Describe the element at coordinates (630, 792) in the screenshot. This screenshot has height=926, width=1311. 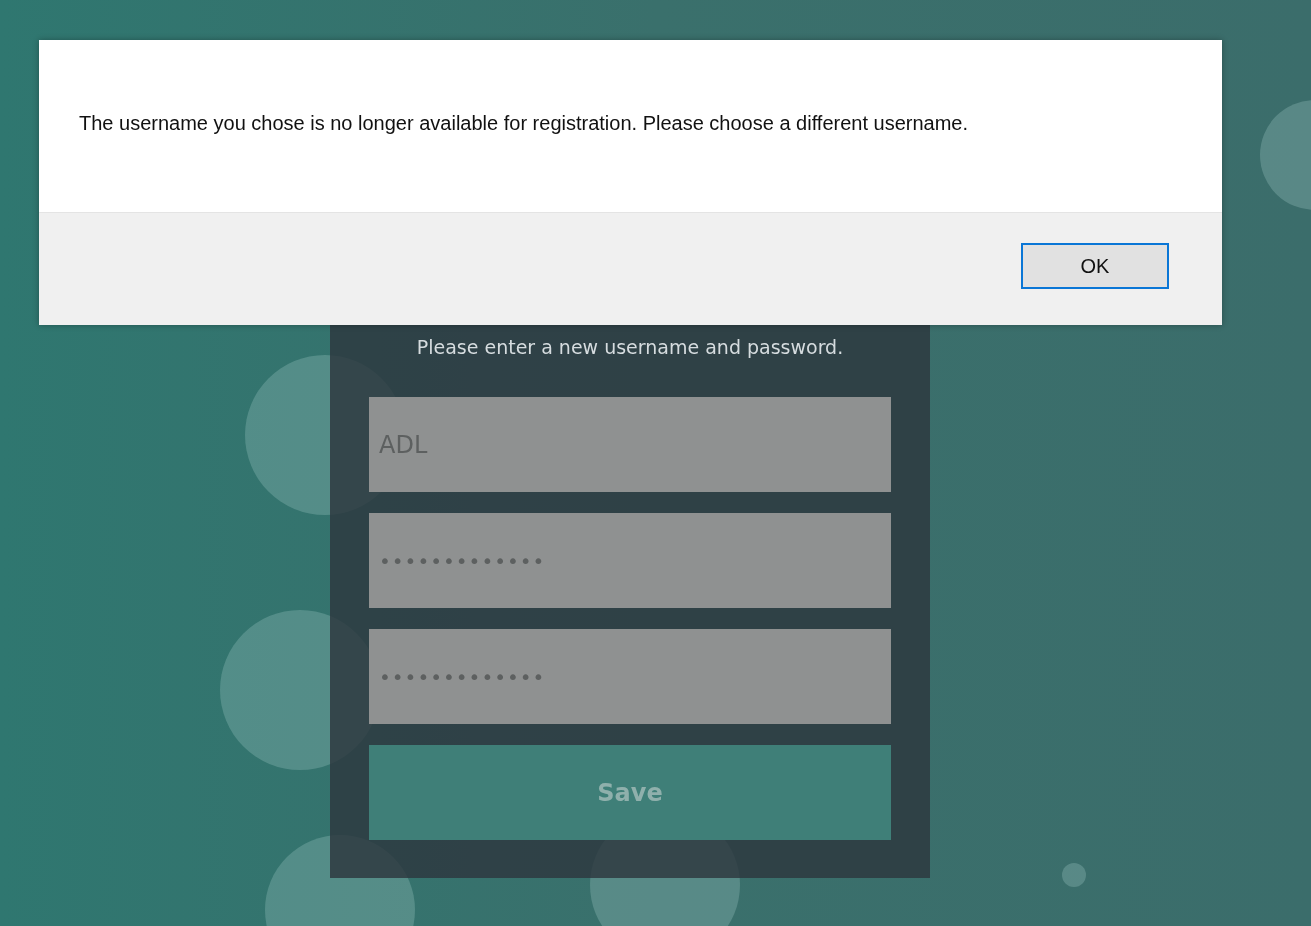
I see `save-button: Save` at that location.